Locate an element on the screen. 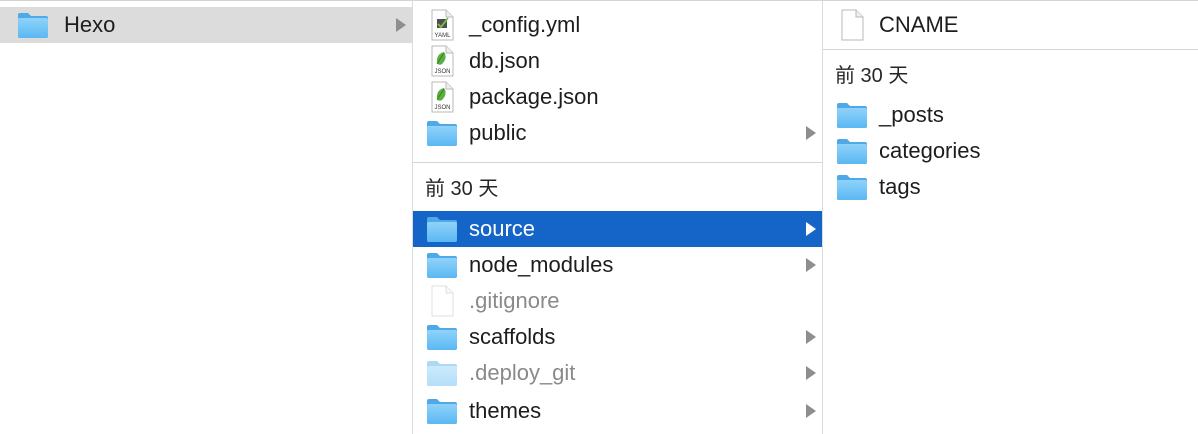 The image size is (1198, 434). item-label: public is located at coordinates (498, 132).